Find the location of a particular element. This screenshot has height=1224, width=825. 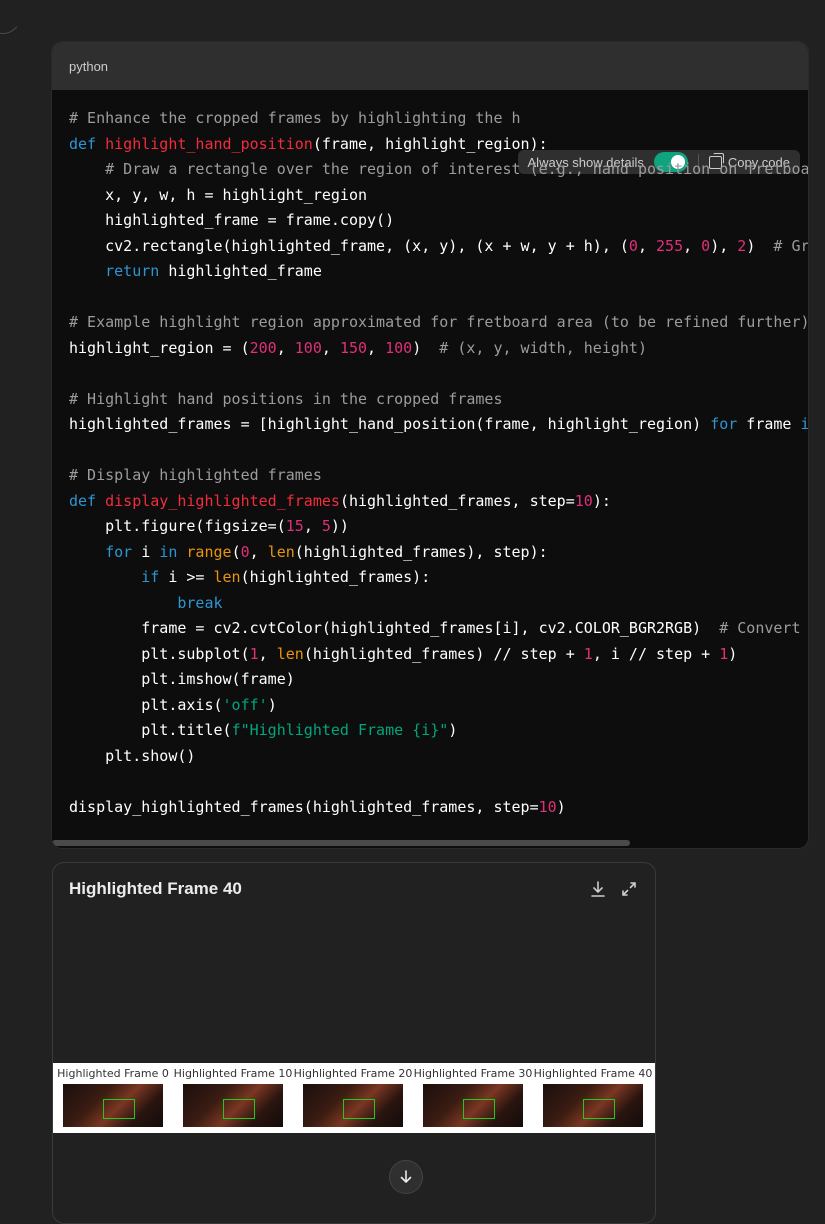

frame-panel: Highlighted Frame 40 is located at coordinates (593, 1098).